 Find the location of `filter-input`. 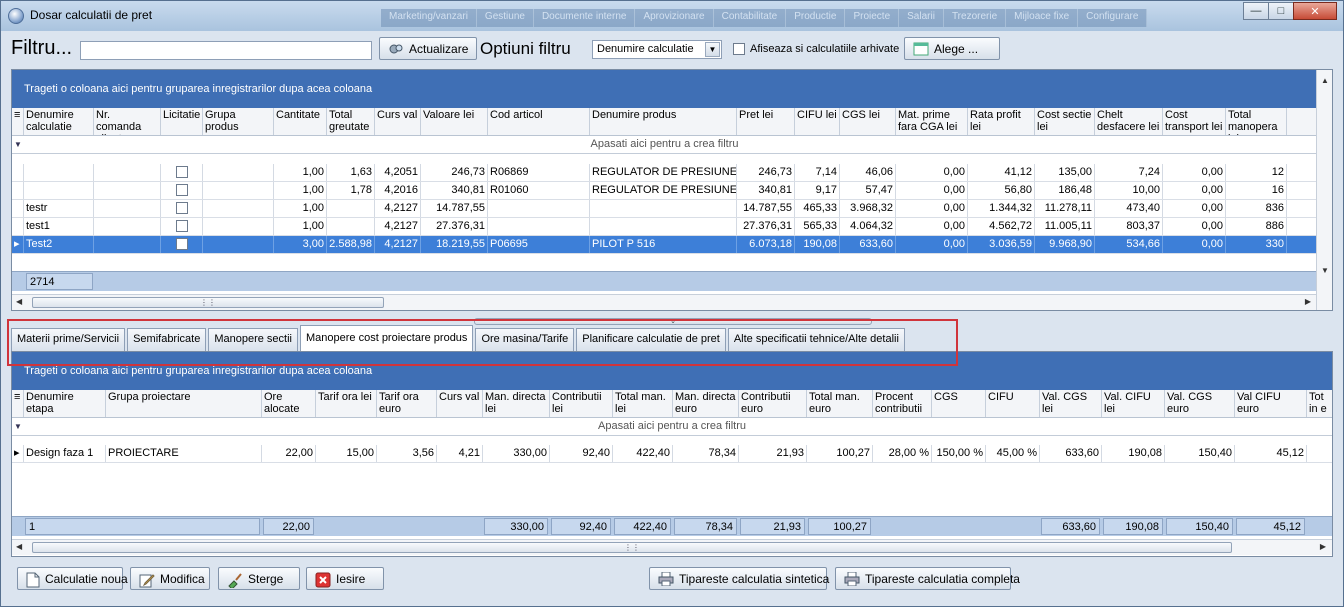

filter-input is located at coordinates (226, 50).